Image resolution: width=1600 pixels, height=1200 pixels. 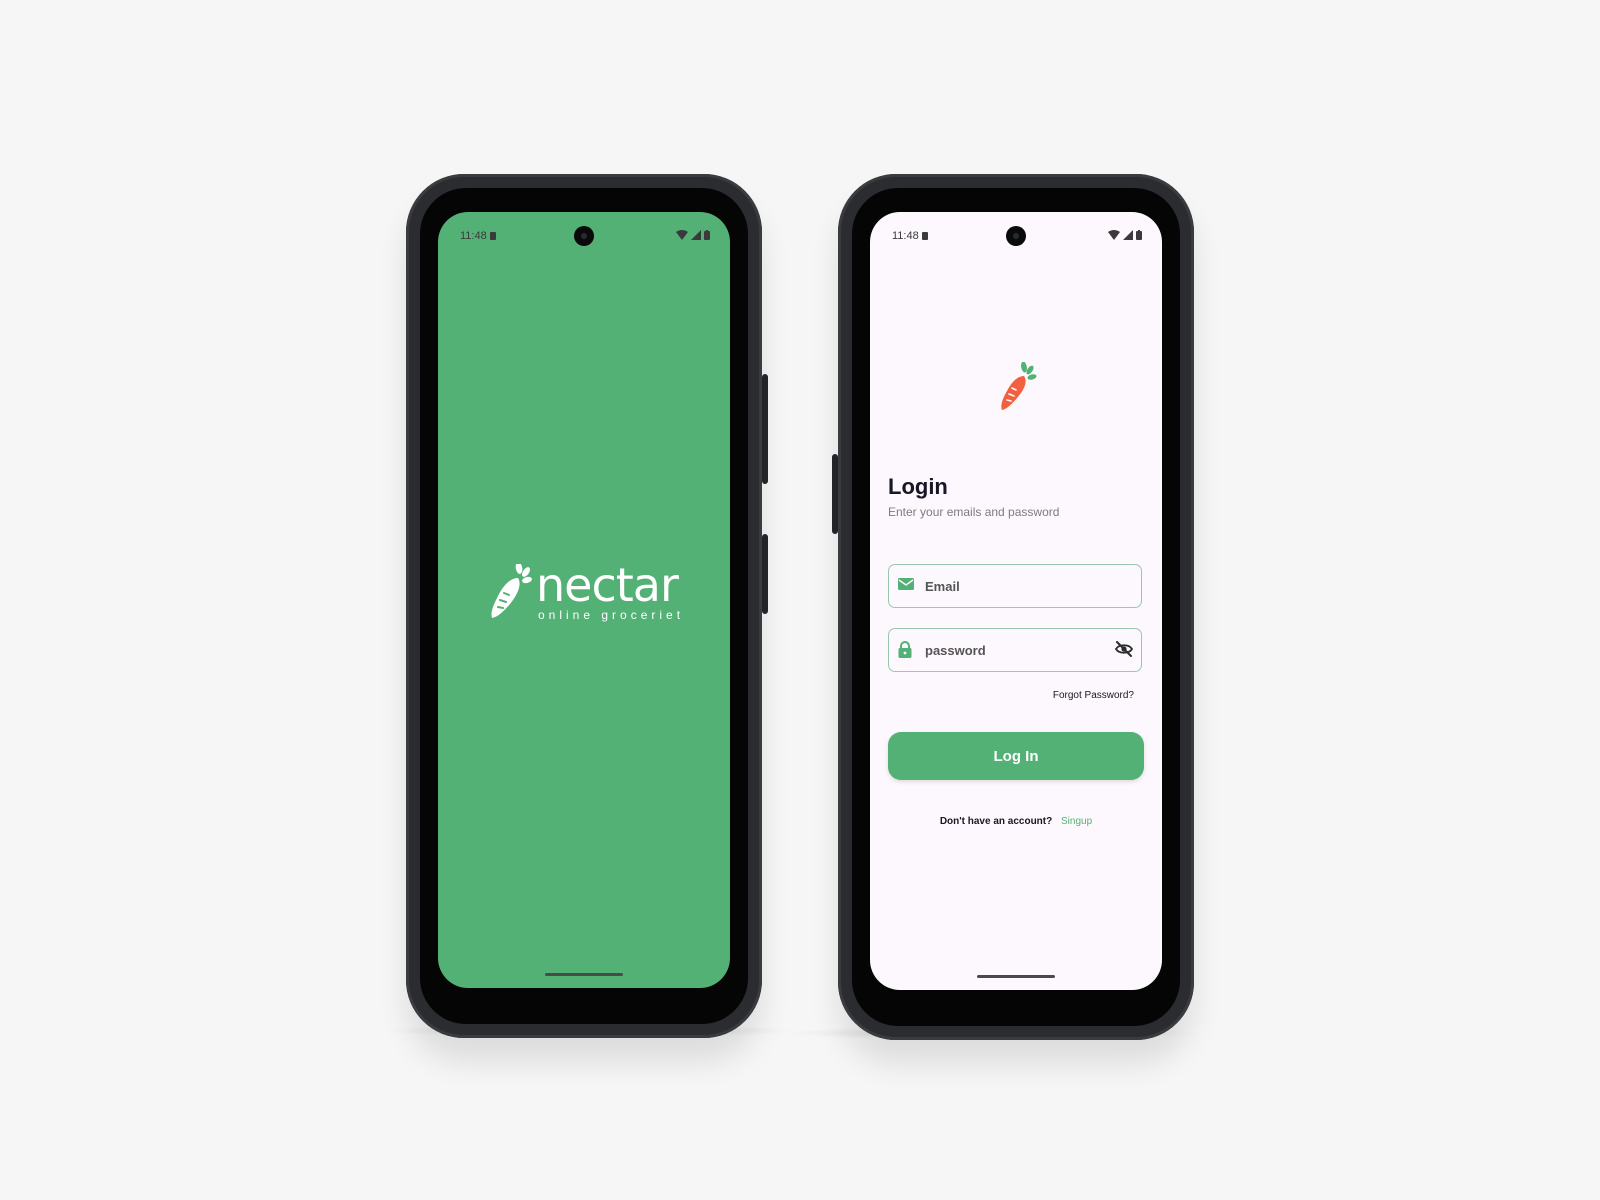 What do you see at coordinates (1016, 756) in the screenshot?
I see `login-button: Log In` at bounding box center [1016, 756].